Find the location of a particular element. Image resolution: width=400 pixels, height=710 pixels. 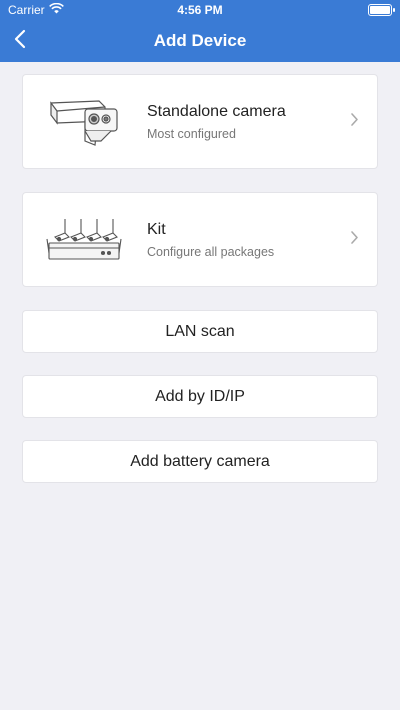

lan-scan-button: LAN scan is located at coordinates (200, 331).